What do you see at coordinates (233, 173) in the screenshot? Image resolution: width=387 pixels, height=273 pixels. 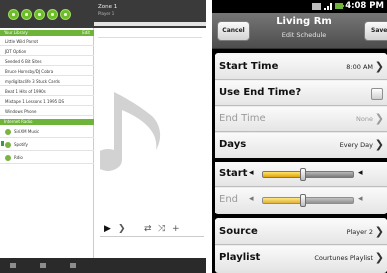 I see `start-volume-label: Start` at bounding box center [233, 173].